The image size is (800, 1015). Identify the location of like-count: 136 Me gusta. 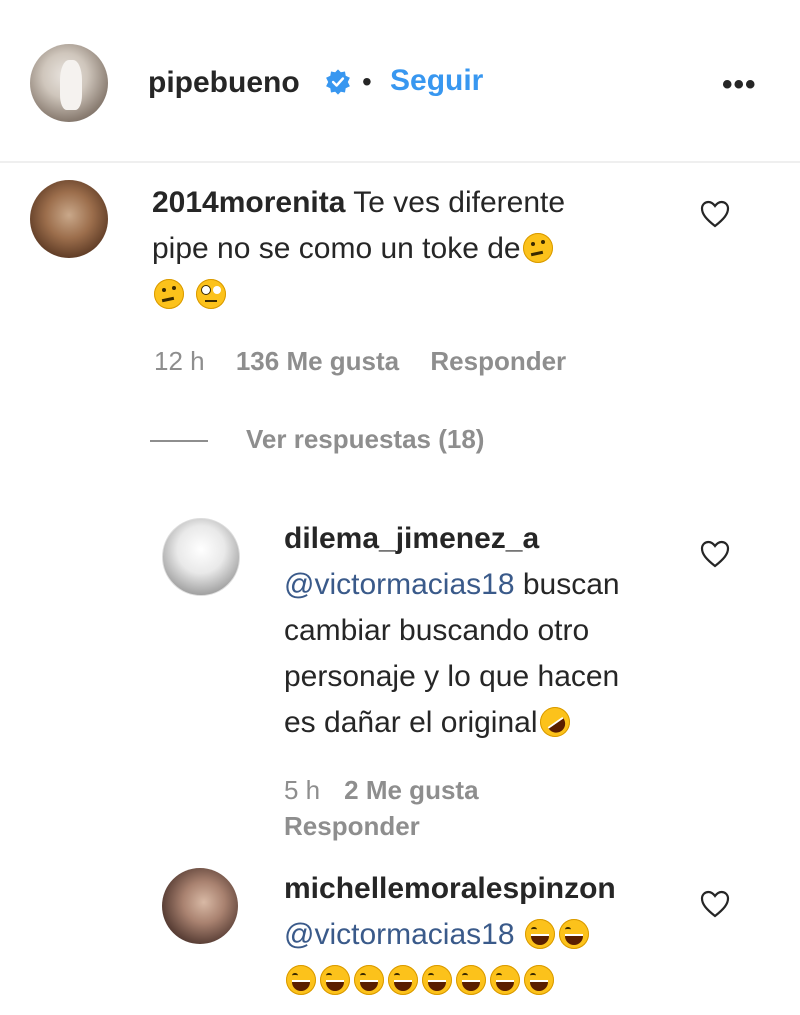
(317, 361).